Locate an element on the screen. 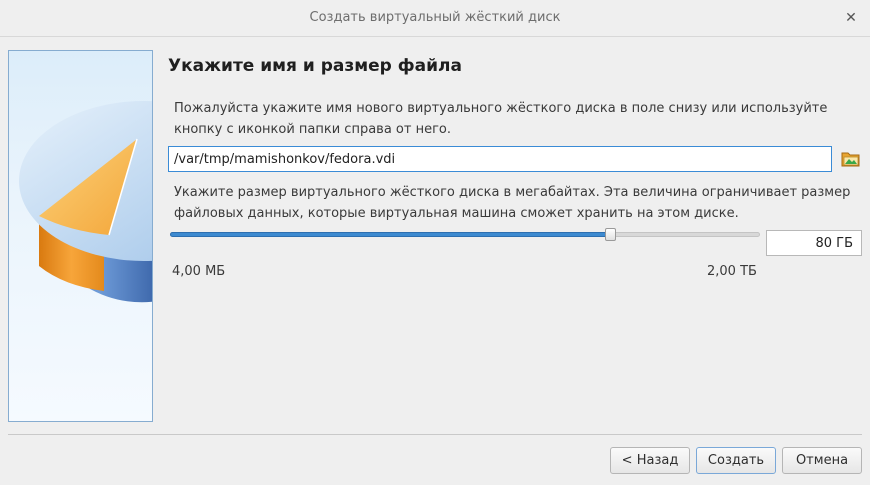 The width and height of the screenshot is (870, 485). window-title: Создать виртуальный жёсткий диск is located at coordinates (435, 17).